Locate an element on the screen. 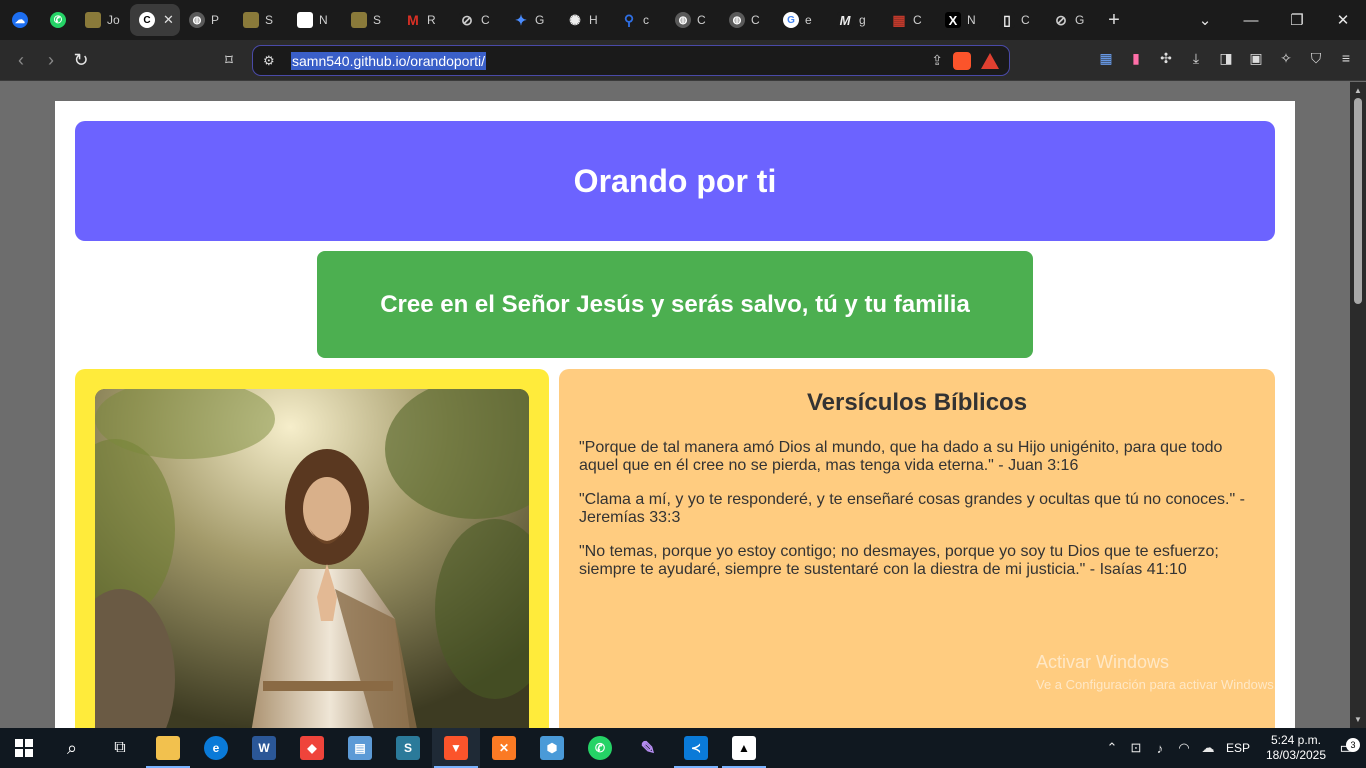 The image size is (1366, 768). chatgpt-icon: C is located at coordinates (147, 20).